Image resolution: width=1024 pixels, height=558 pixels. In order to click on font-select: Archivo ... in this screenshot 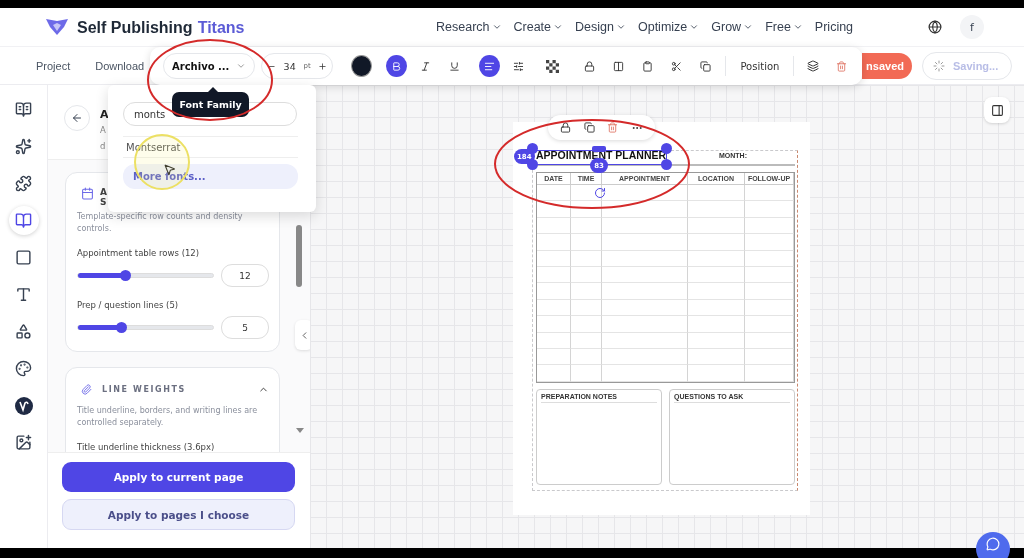, I will do `click(209, 66)`.